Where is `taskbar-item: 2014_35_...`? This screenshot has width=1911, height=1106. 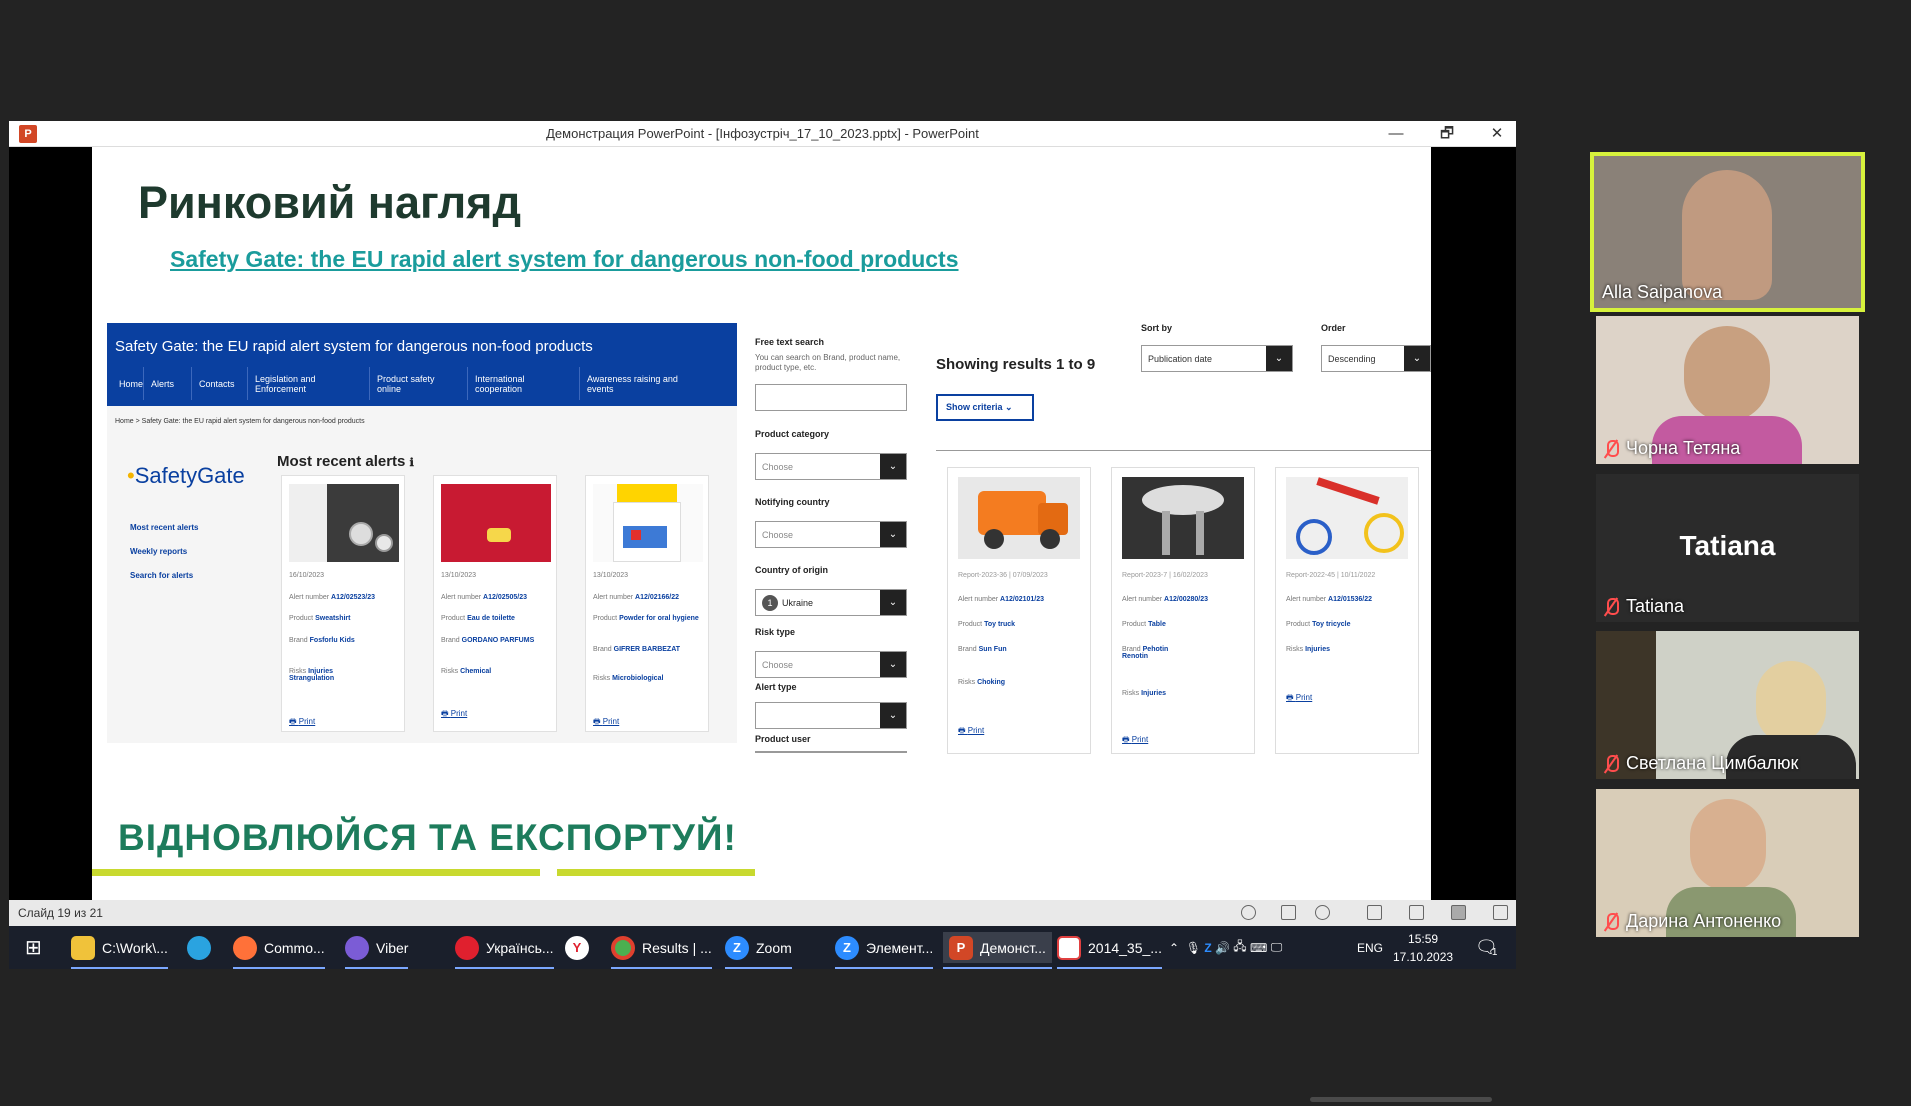 taskbar-item: 2014_35_... is located at coordinates (1109, 950).